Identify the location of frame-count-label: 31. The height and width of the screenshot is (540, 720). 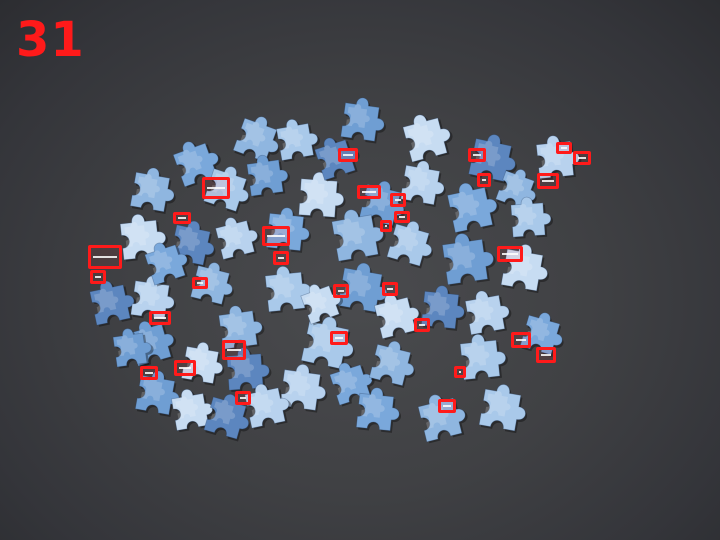
(50, 40).